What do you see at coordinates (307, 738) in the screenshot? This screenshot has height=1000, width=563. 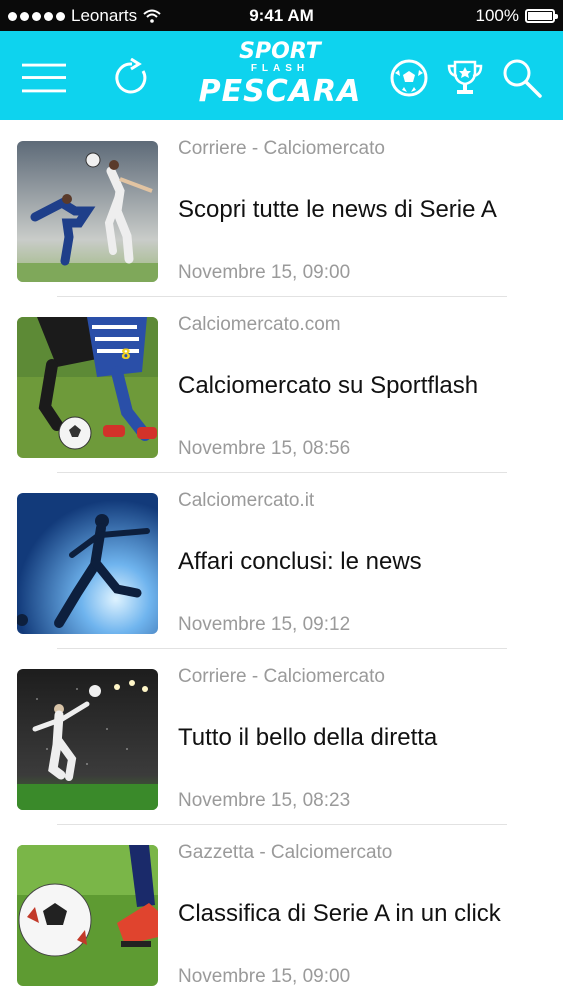 I see `news-title: Tutto il bello della diretta` at bounding box center [307, 738].